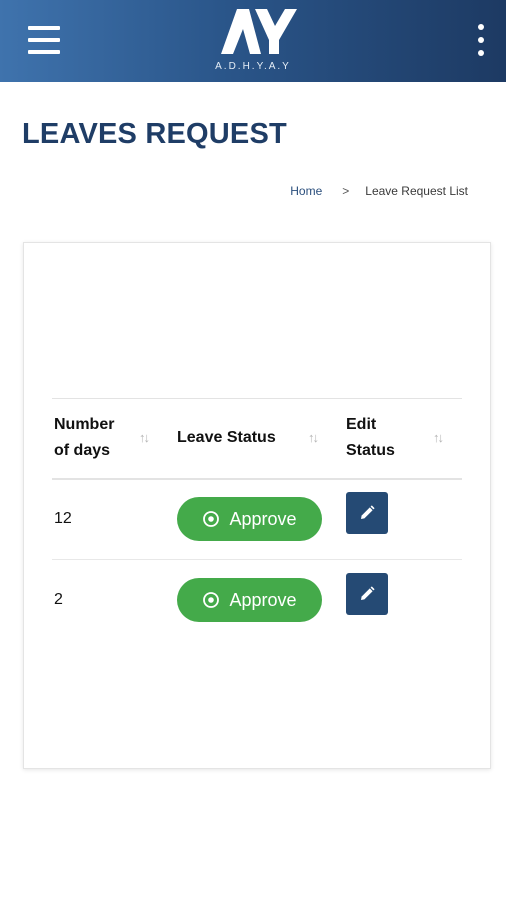 This screenshot has height=900, width=506. What do you see at coordinates (84, 425) in the screenshot?
I see `column-header-label: Number` at bounding box center [84, 425].